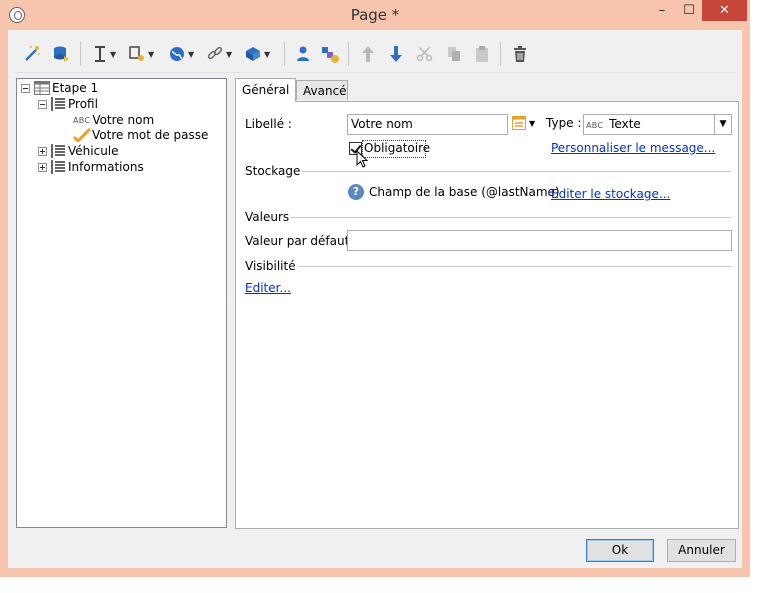  I want to click on type-label: Type :, so click(564, 123).